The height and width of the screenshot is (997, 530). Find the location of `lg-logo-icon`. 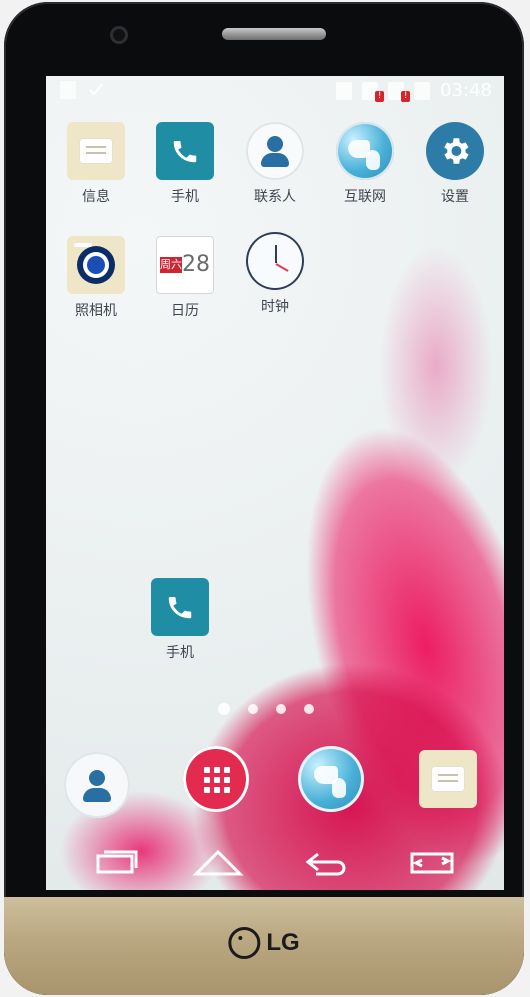

lg-logo-icon is located at coordinates (244, 943).